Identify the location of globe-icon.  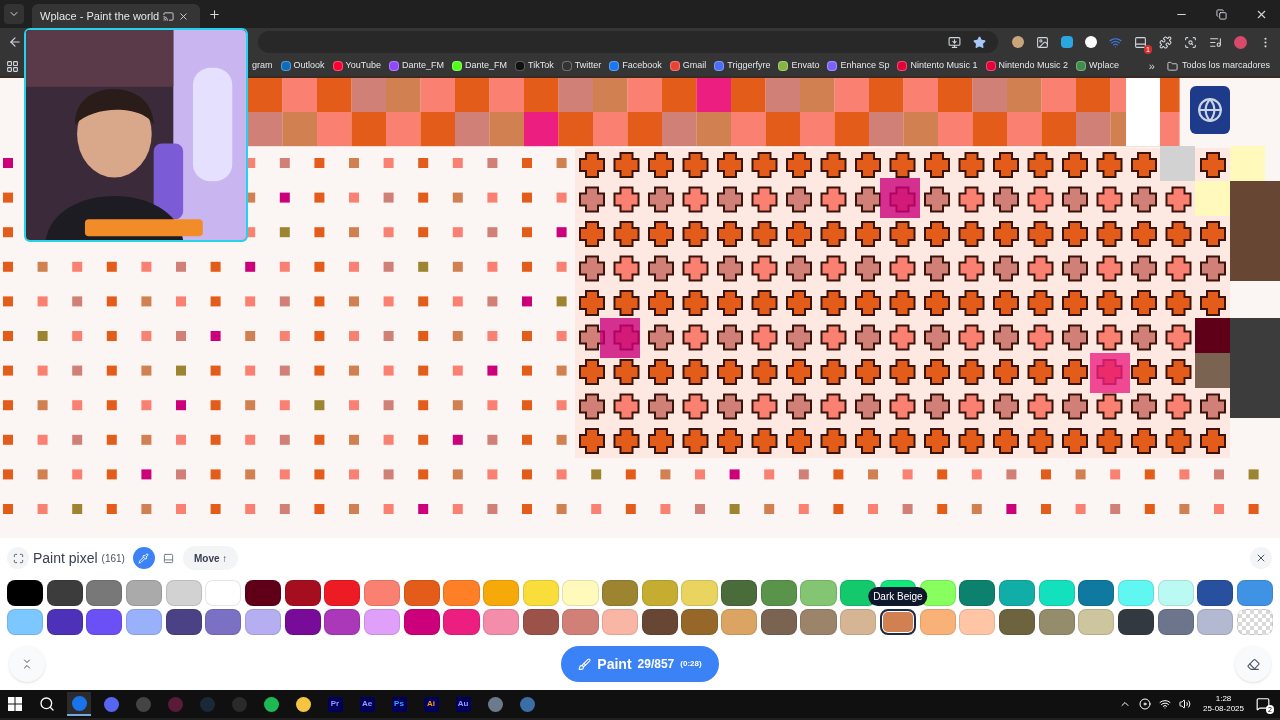
(1210, 110).